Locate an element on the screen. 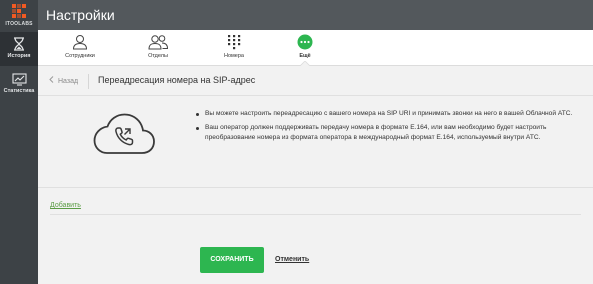 This screenshot has height=284, width=593. cancel-link: Отменить is located at coordinates (292, 259).